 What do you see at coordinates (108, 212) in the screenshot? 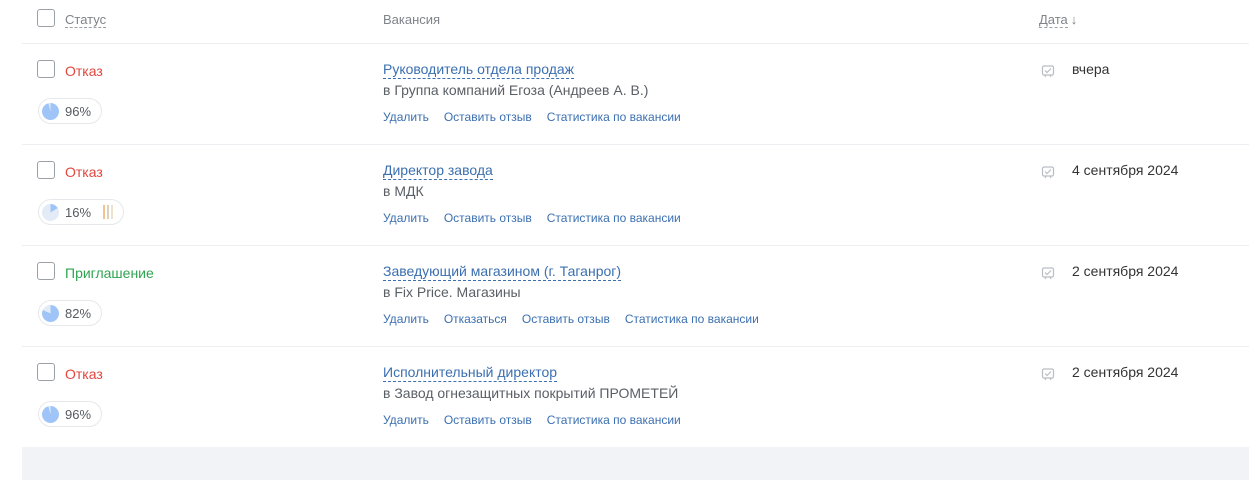
I see `low-match-bars-icon` at bounding box center [108, 212].